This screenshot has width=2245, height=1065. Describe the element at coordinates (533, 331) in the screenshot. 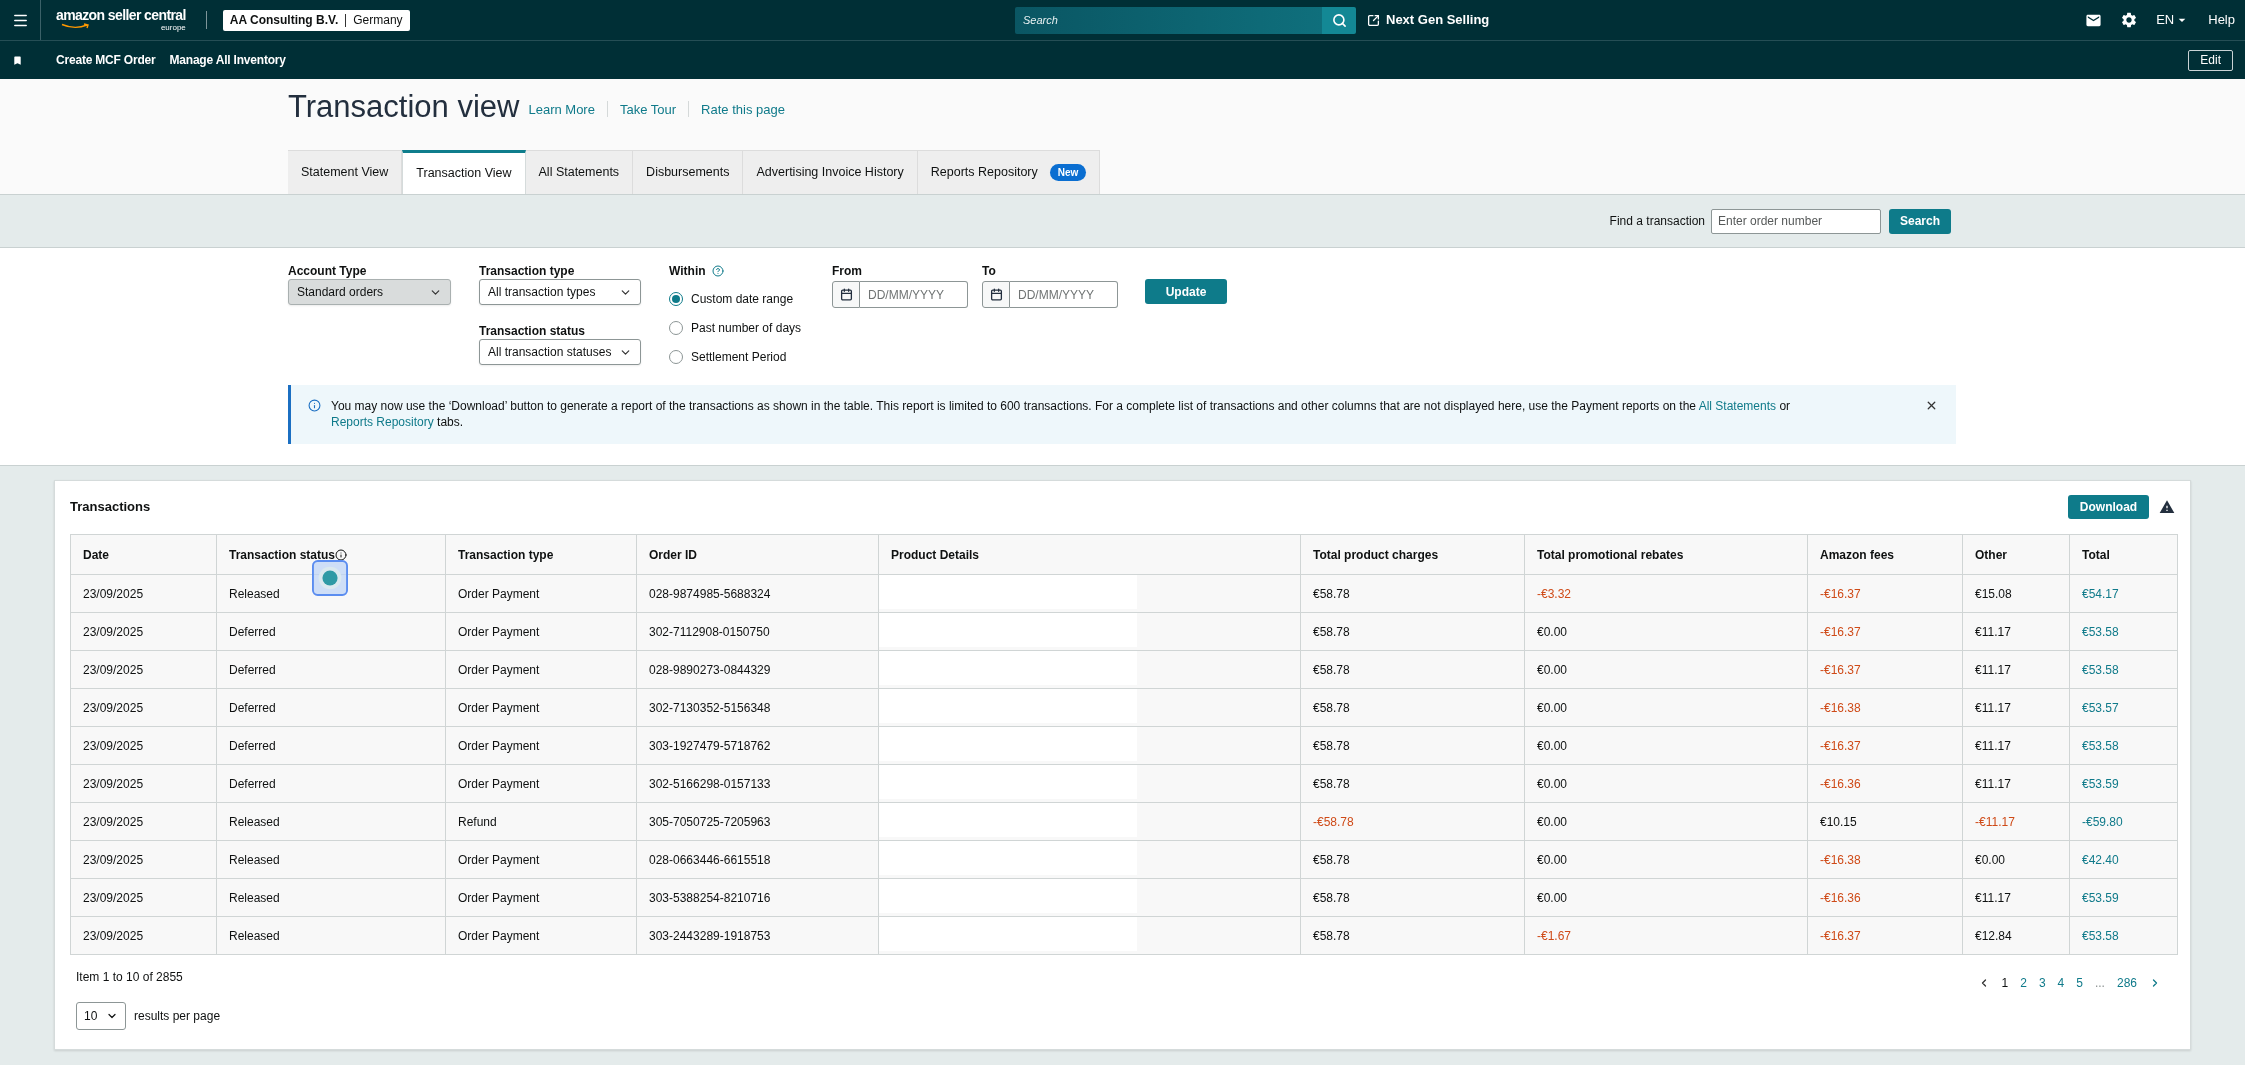

I see `filter-label: Transaction status` at that location.